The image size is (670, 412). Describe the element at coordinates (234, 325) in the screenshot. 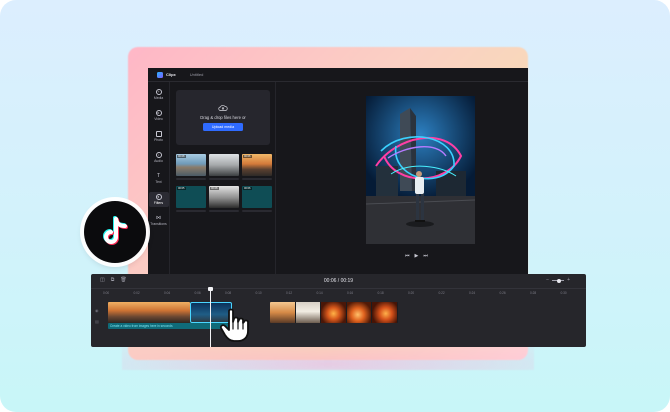

I see `hand-cursor-icon` at that location.